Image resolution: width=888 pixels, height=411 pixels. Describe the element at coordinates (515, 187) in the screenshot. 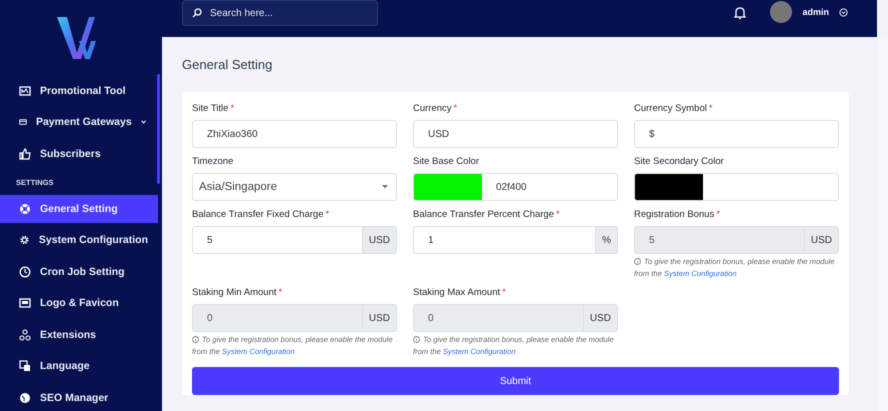

I see `color-field: 02f400` at that location.